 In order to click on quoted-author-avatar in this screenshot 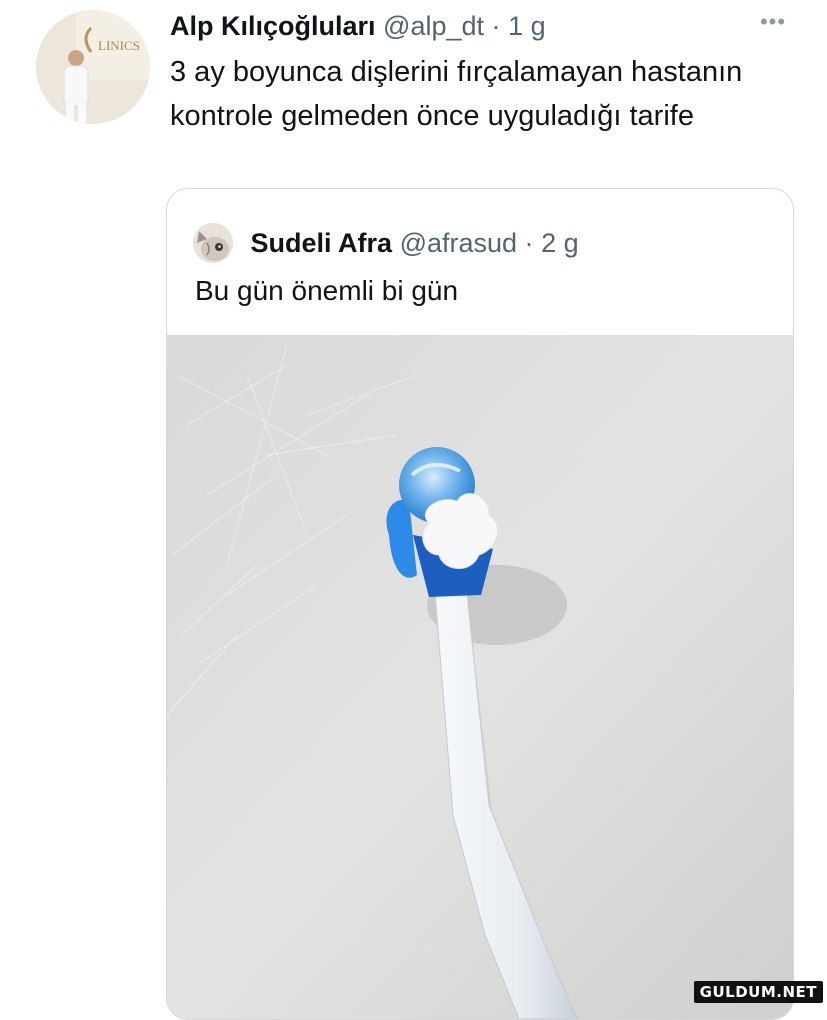, I will do `click(213, 242)`.